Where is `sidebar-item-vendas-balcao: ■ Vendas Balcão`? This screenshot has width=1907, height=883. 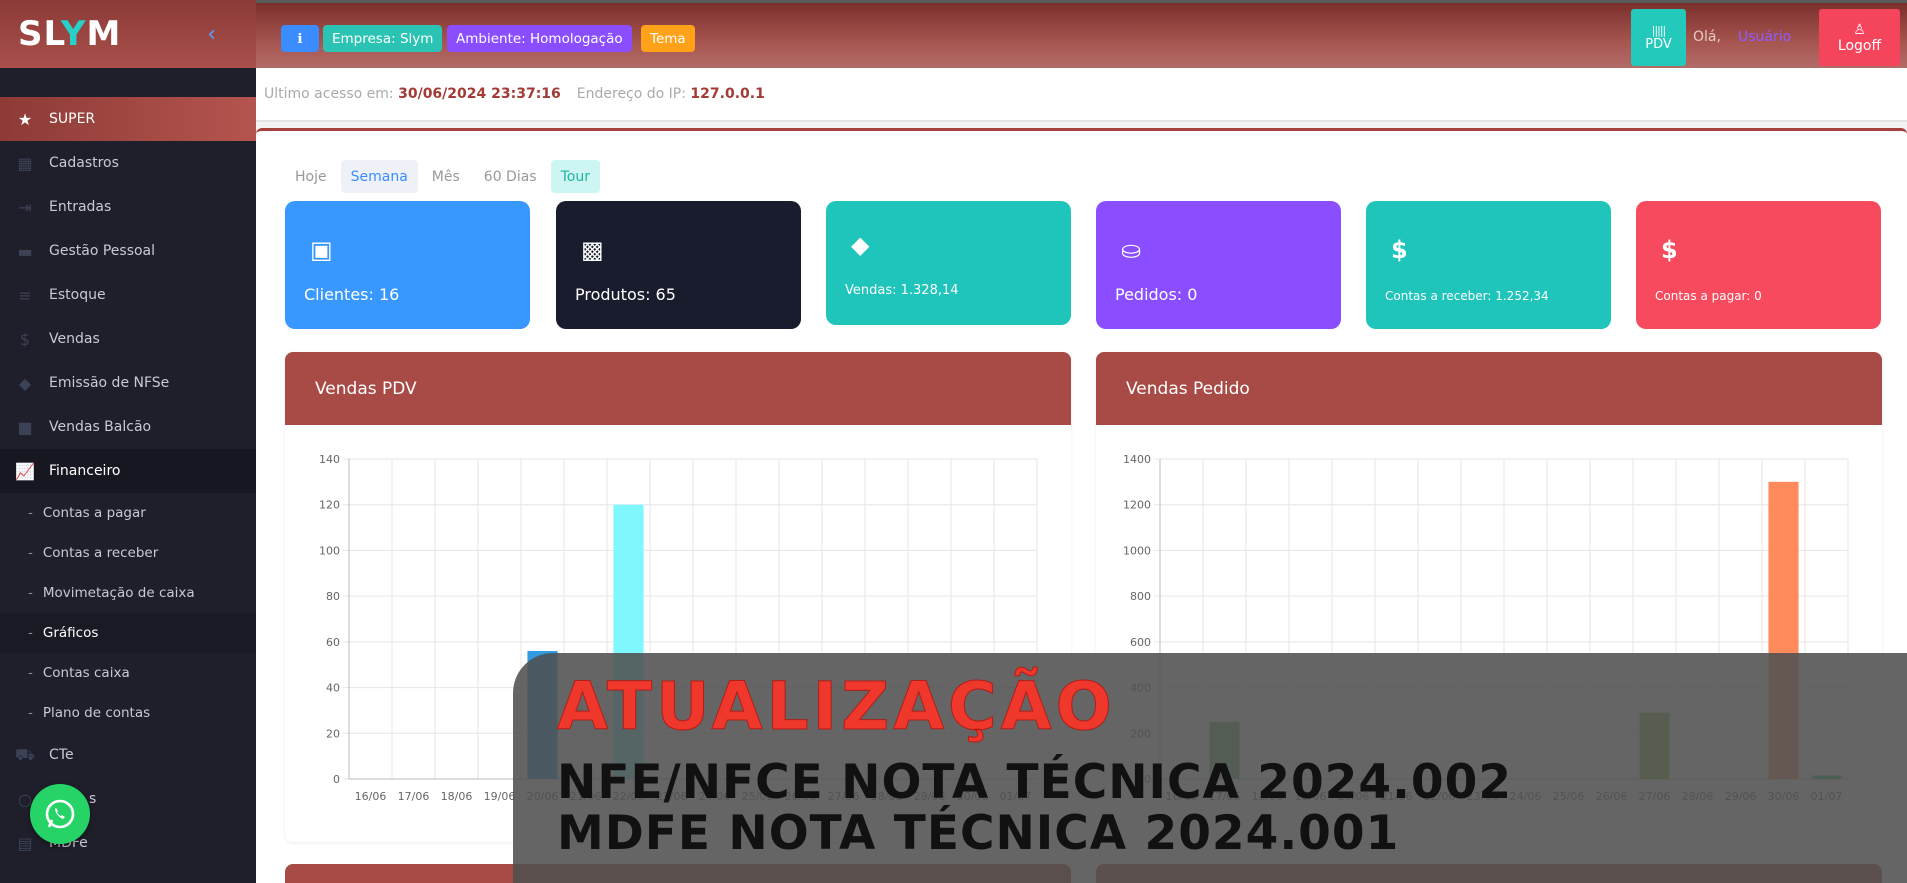
sidebar-item-vendas-balcao: ■ Vendas Balcão is located at coordinates (128, 427).